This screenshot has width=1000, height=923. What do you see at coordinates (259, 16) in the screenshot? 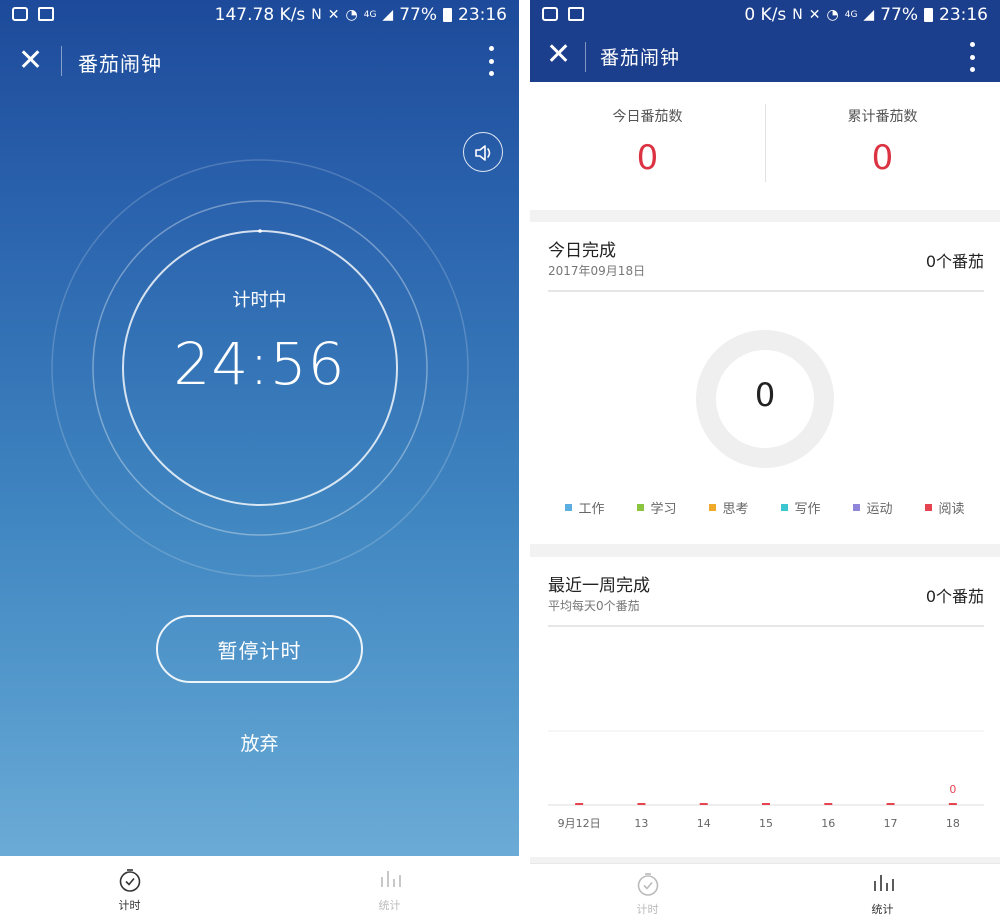
I see `status-bar: 147.78 K/s N ✕ ◔ 4G ◢ 77% 23:16` at bounding box center [259, 16].